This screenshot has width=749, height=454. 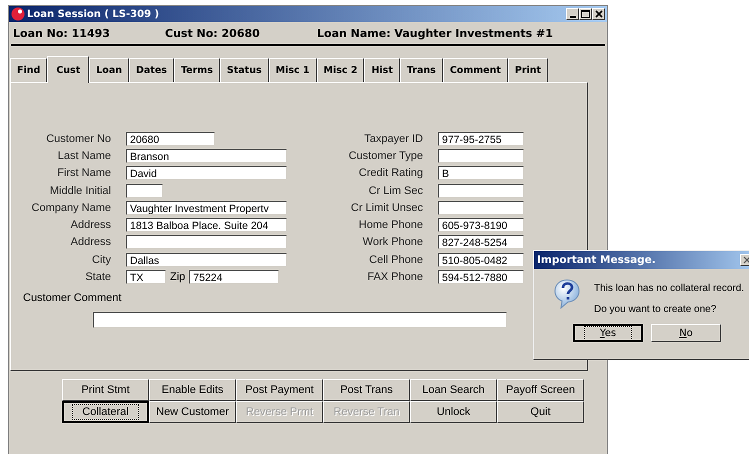 I want to click on field-label: Cr Limit Unsec, so click(x=387, y=208).